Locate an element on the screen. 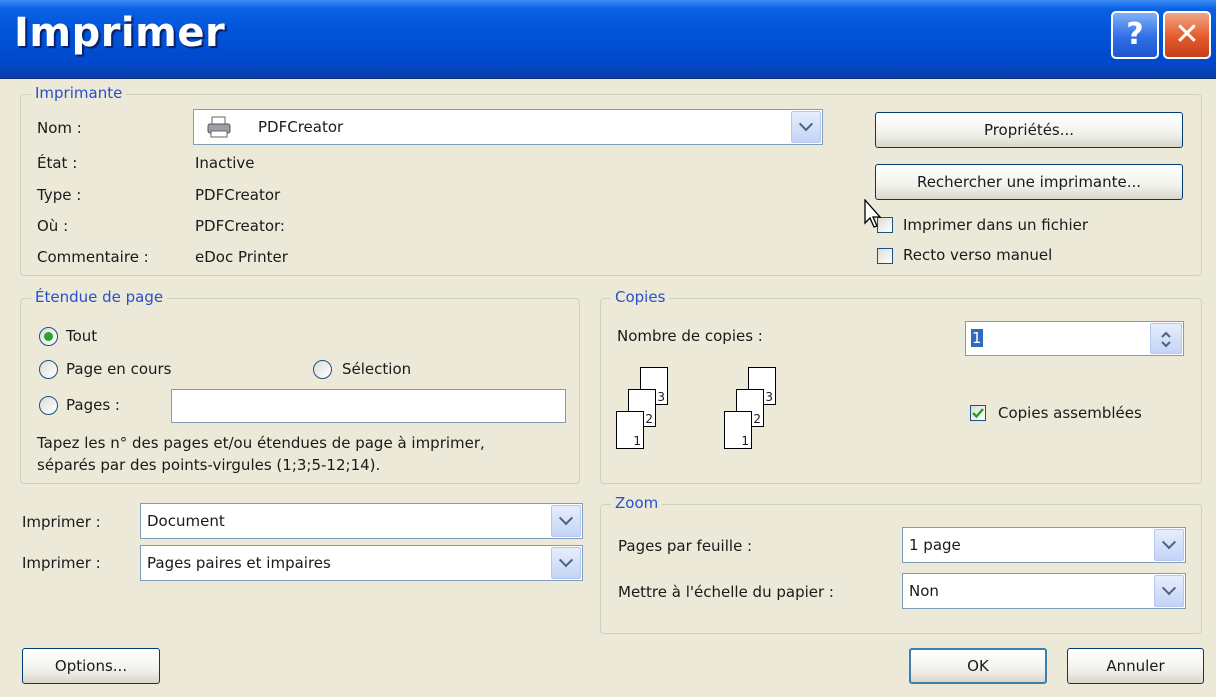 This screenshot has height=697, width=1216. cancel-button: Annuler is located at coordinates (1135, 666).